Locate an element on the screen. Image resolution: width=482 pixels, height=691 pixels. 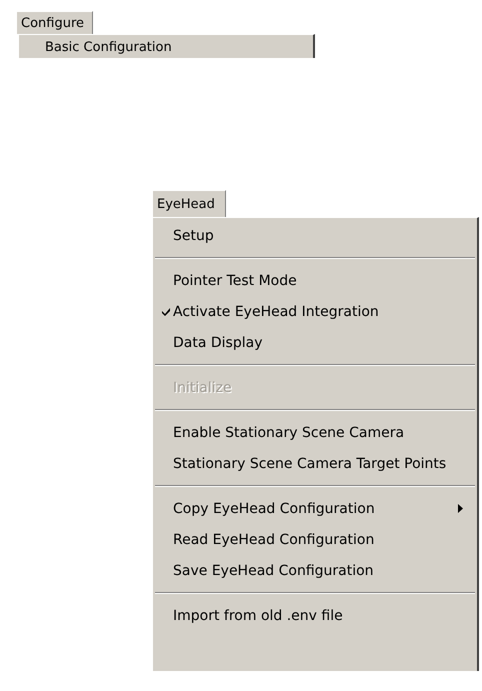
menu-item: Activate EyeHead Integration is located at coordinates (315, 311).